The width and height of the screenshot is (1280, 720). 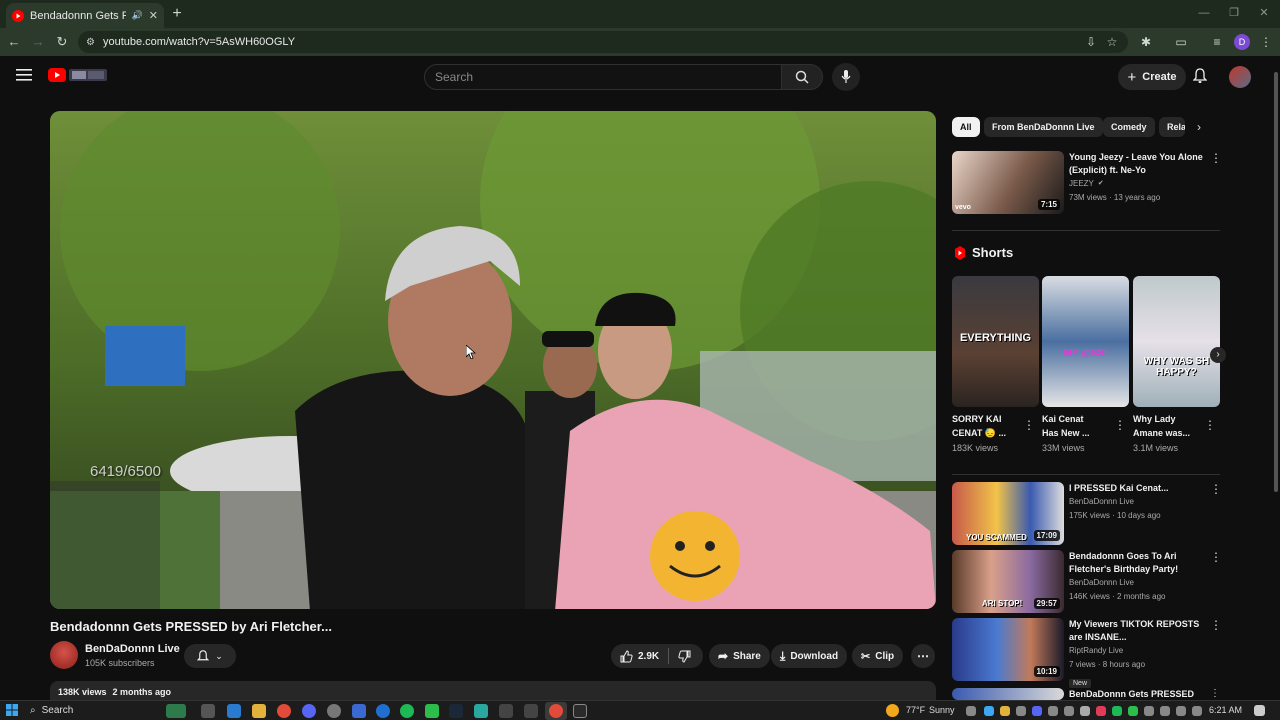 What do you see at coordinates (878, 656) in the screenshot?
I see `clip-button: ✂ Clip` at bounding box center [878, 656].